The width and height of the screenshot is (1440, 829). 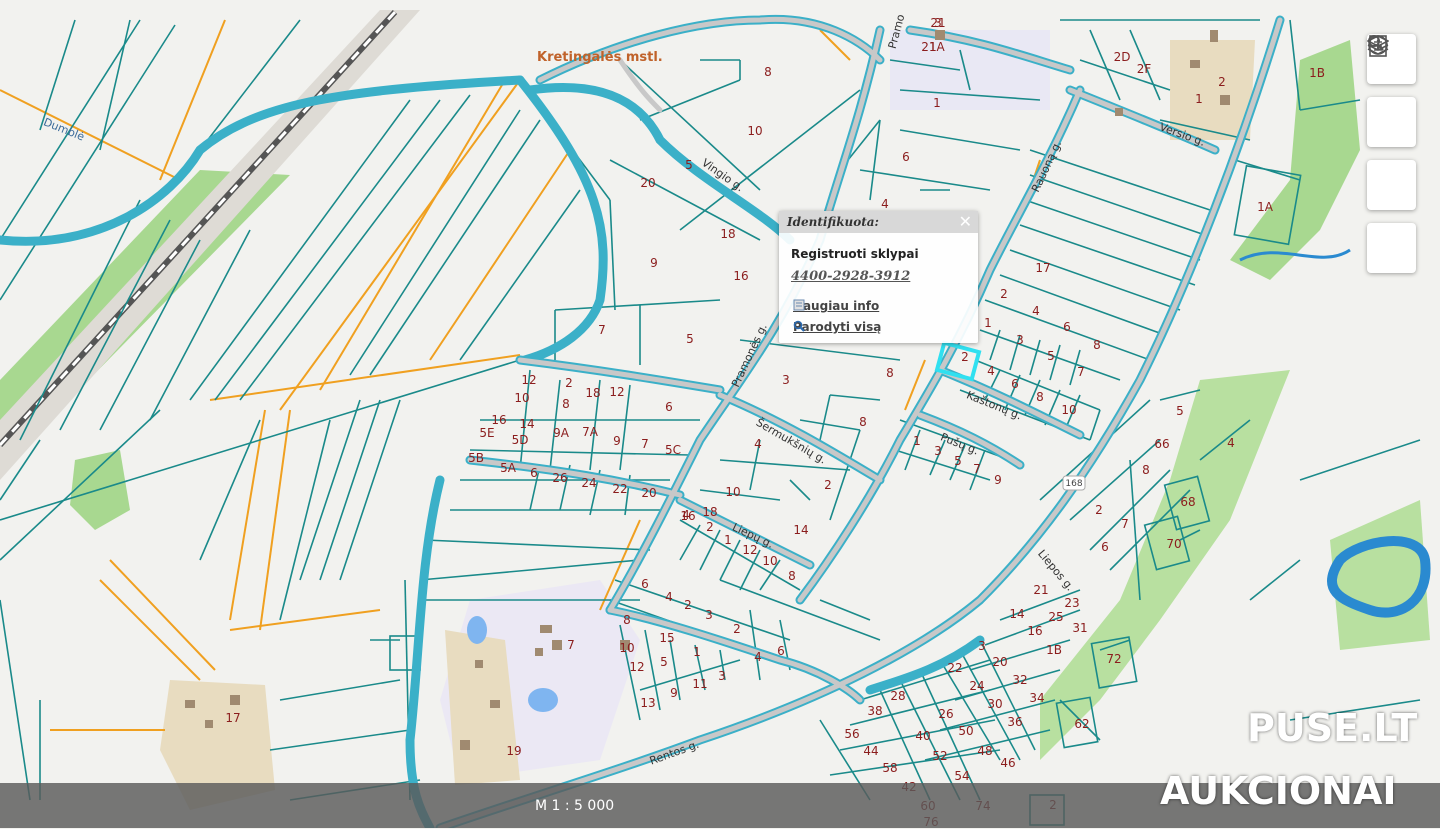 I want to click on show-all-label: Parodyti visą, so click(x=837, y=327).